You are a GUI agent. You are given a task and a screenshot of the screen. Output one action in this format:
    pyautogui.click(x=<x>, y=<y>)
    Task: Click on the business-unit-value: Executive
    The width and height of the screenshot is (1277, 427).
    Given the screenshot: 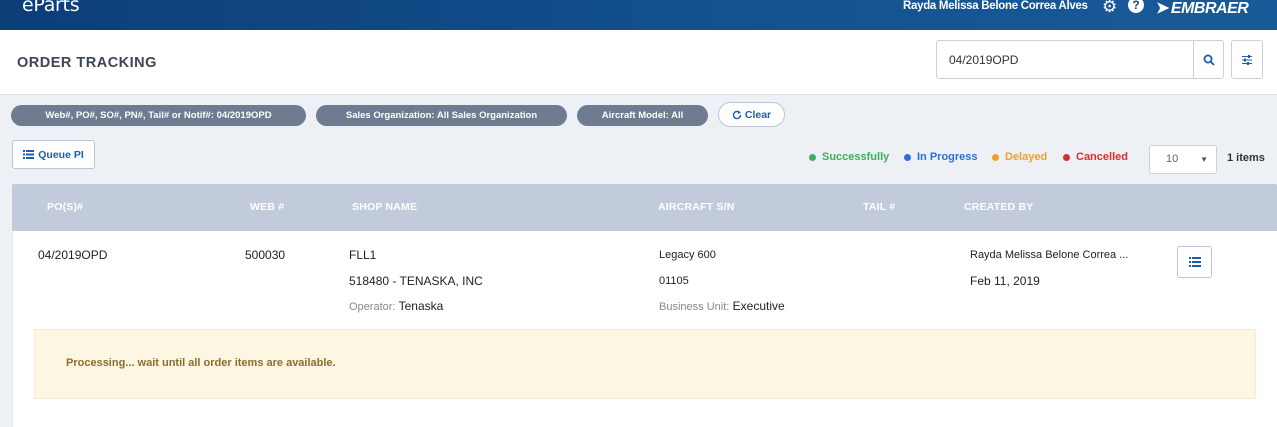 What is the action you would take?
    pyautogui.click(x=758, y=306)
    